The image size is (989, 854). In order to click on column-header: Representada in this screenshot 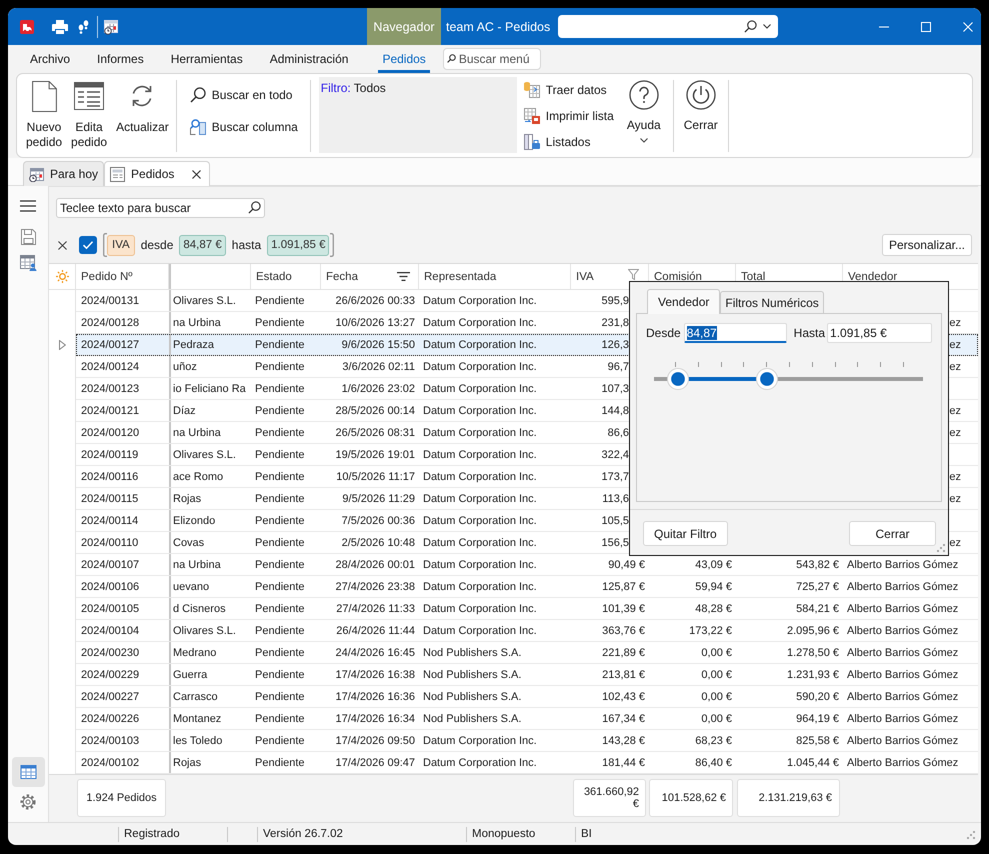, I will do `click(495, 276)`.